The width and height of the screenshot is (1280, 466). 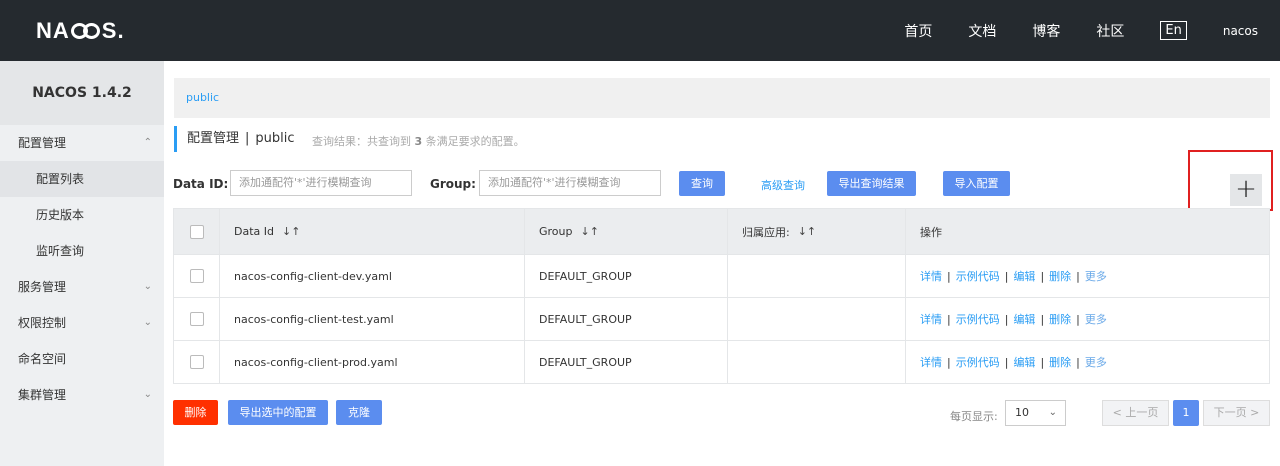 I want to click on header-label: 归属应用:, so click(x=766, y=232).